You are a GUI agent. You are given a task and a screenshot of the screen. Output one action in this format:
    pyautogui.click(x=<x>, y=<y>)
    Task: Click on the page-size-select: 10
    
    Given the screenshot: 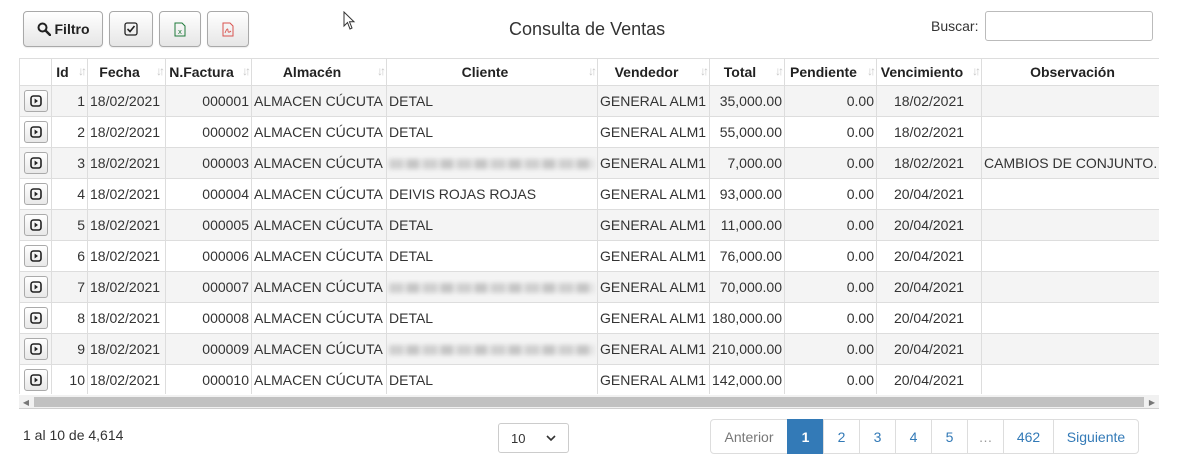 What is the action you would take?
    pyautogui.click(x=533, y=438)
    